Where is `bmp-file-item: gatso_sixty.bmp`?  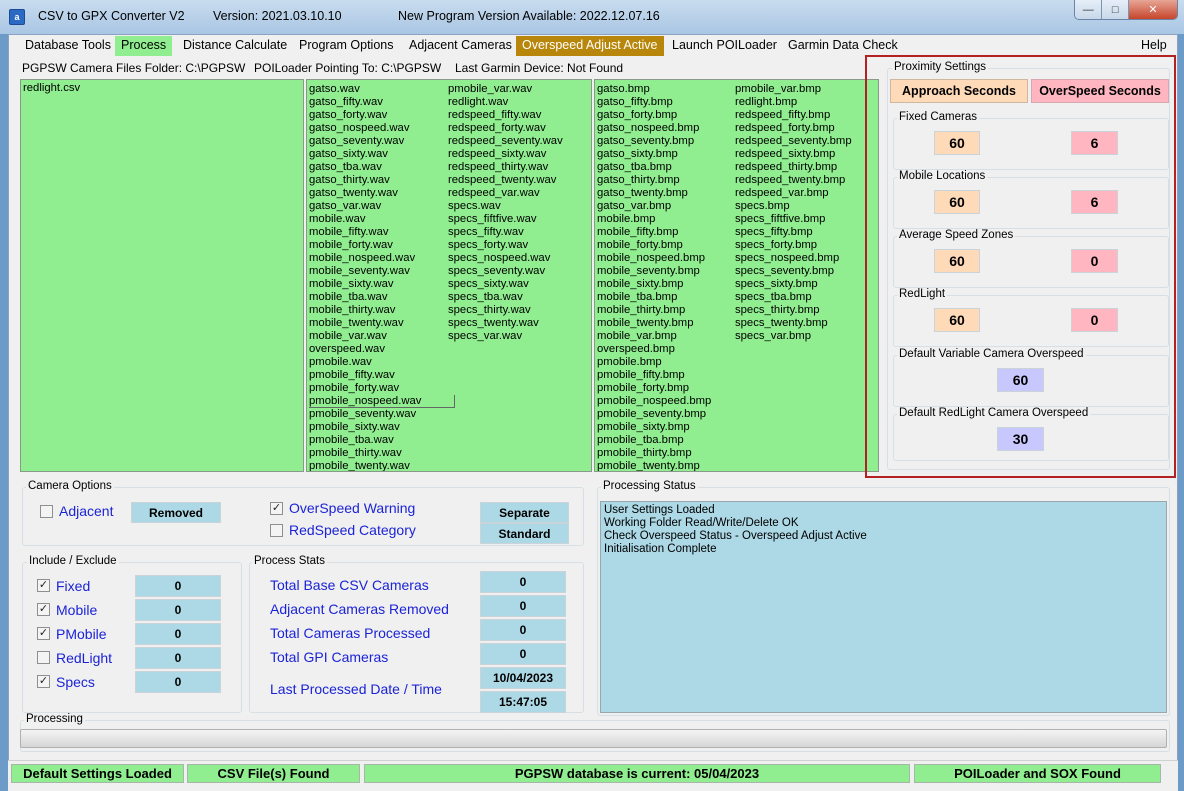
bmp-file-item: gatso_sixty.bmp is located at coordinates (654, 154).